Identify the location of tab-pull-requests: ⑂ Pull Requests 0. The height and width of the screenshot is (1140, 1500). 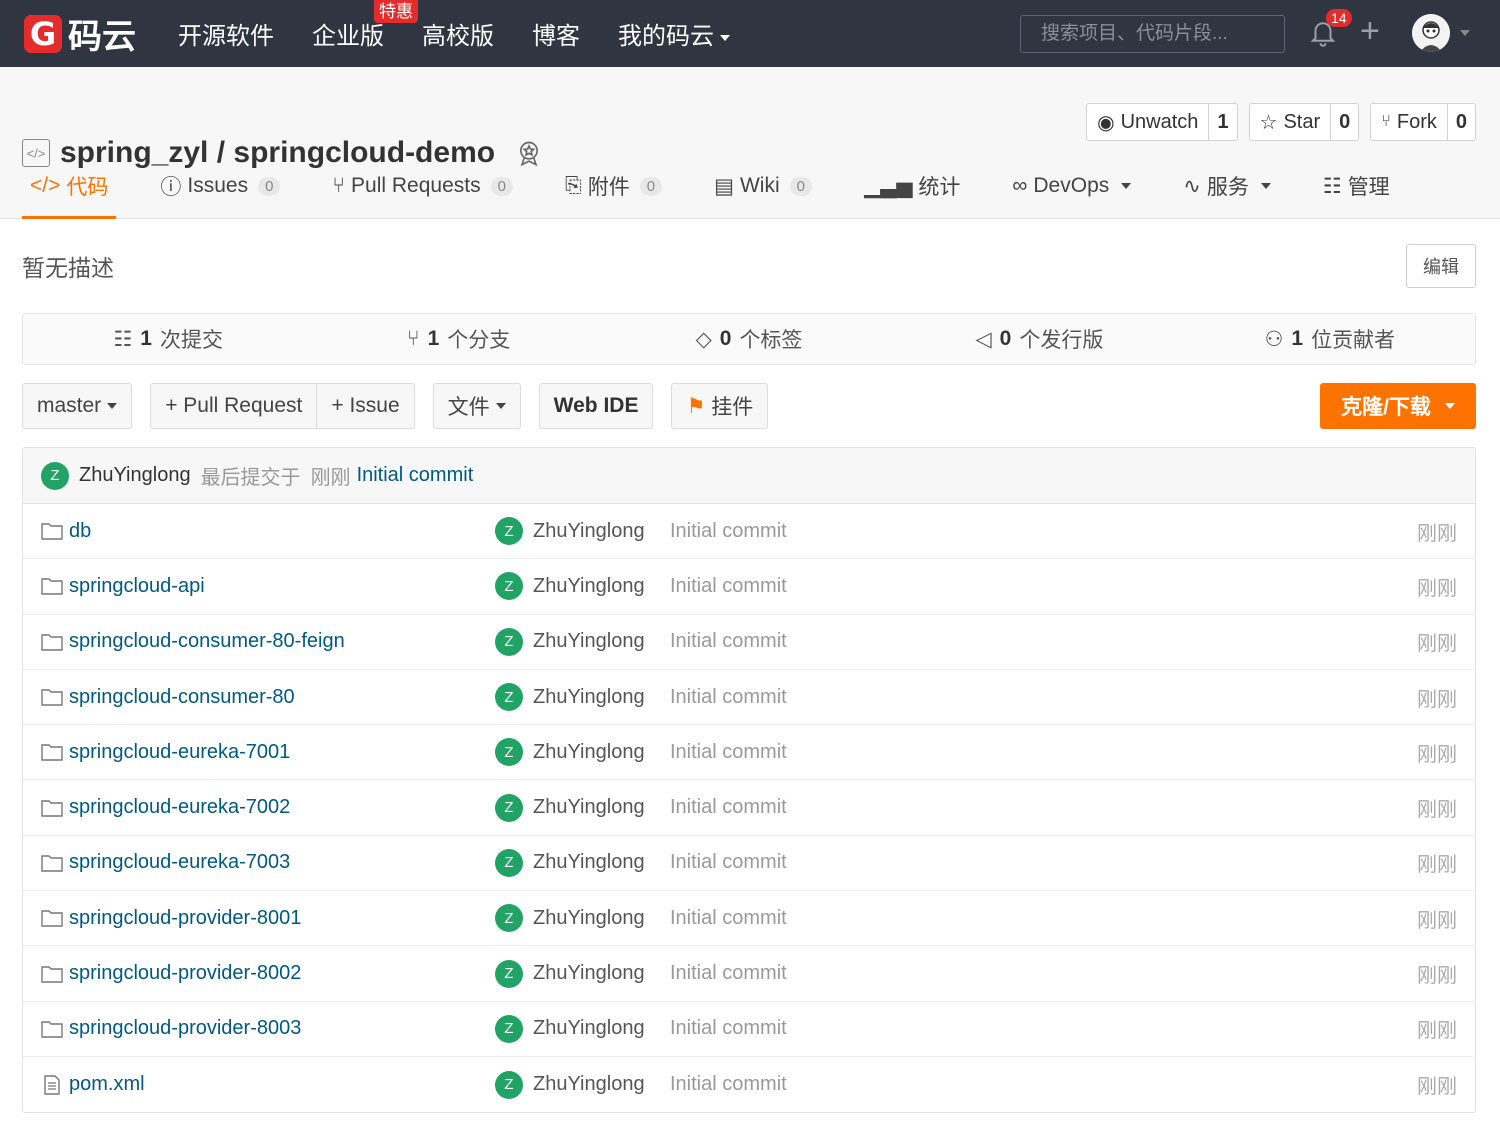
(422, 186).